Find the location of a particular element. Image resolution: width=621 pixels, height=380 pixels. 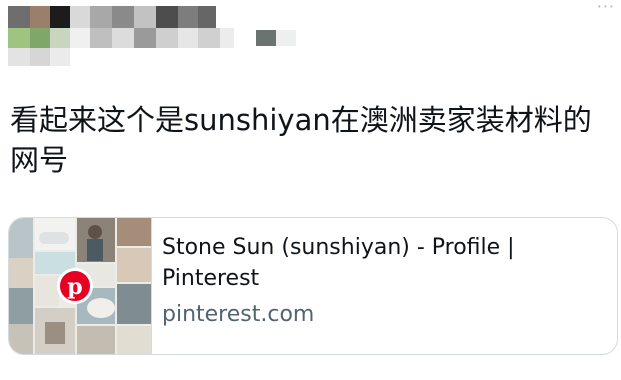

link-preview-domain: pinterest.com is located at coordinates (238, 314).